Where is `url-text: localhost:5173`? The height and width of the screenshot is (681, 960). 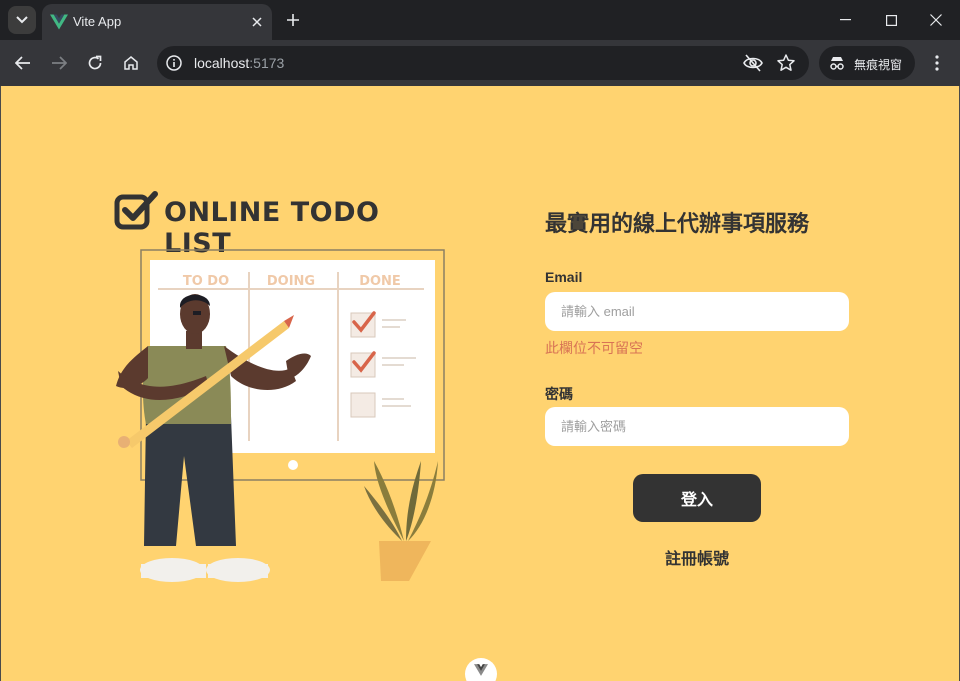 url-text: localhost:5173 is located at coordinates (239, 63).